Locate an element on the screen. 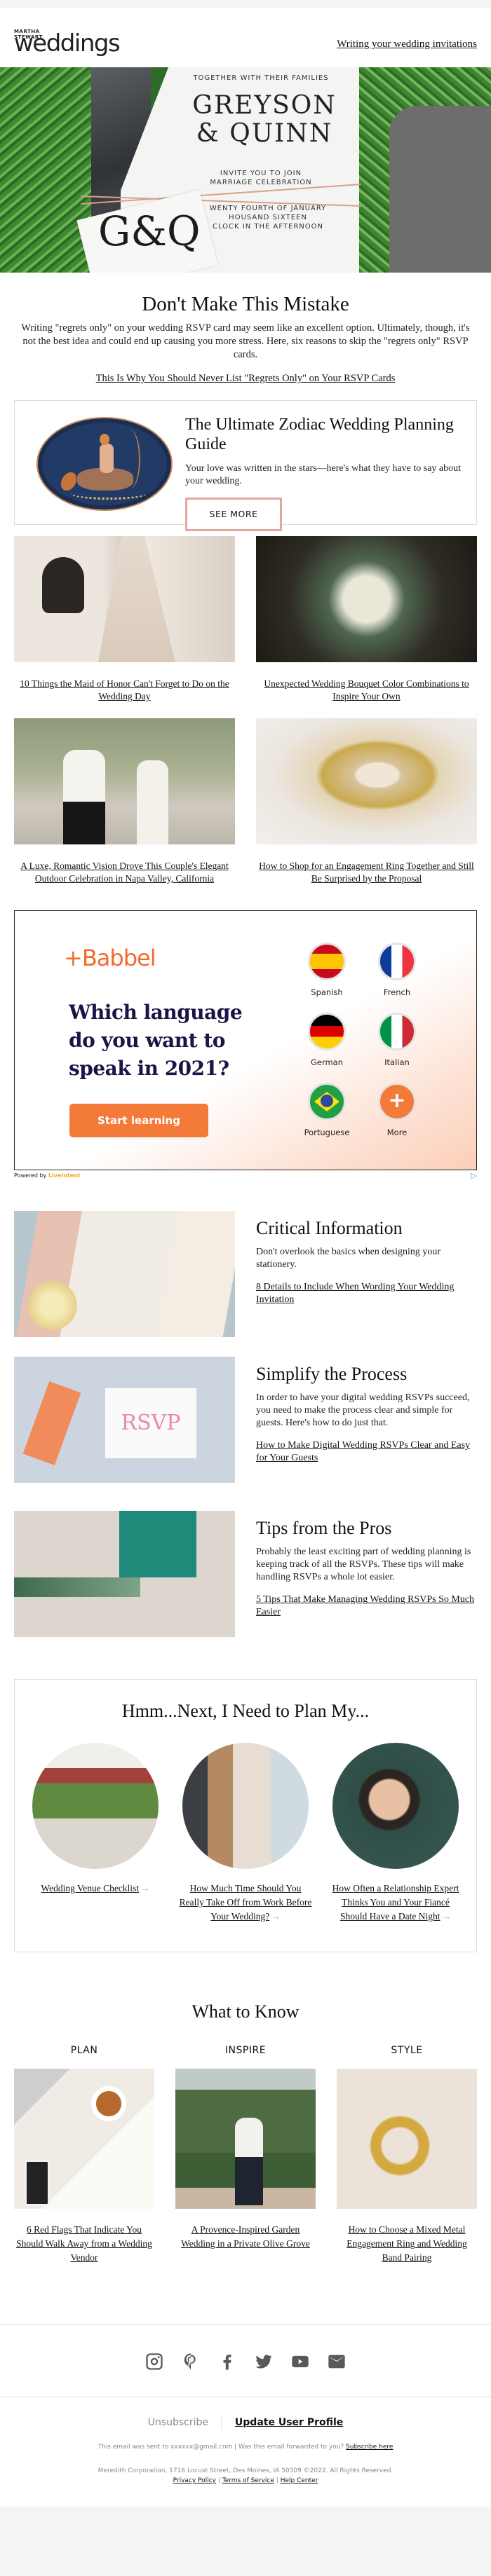  centaur-torso is located at coordinates (107, 458).